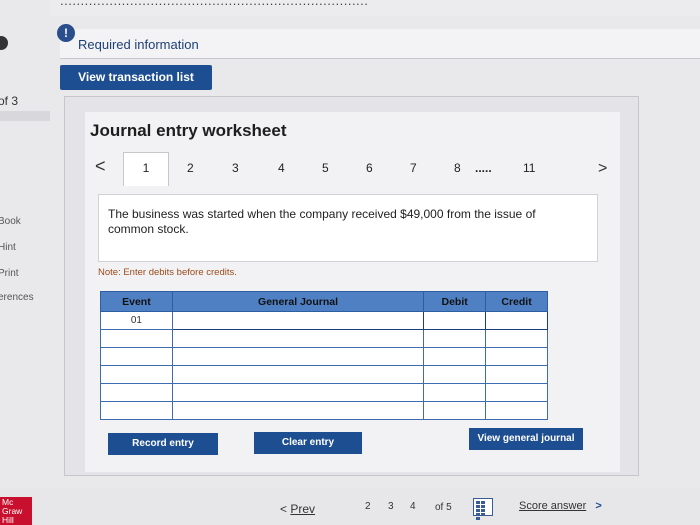 The image size is (700, 525). Describe the element at coordinates (188, 130) in the screenshot. I see `worksheet-title: Journal entry worksheet` at that location.